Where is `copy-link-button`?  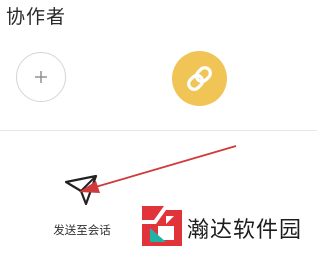 copy-link-button is located at coordinates (199, 78).